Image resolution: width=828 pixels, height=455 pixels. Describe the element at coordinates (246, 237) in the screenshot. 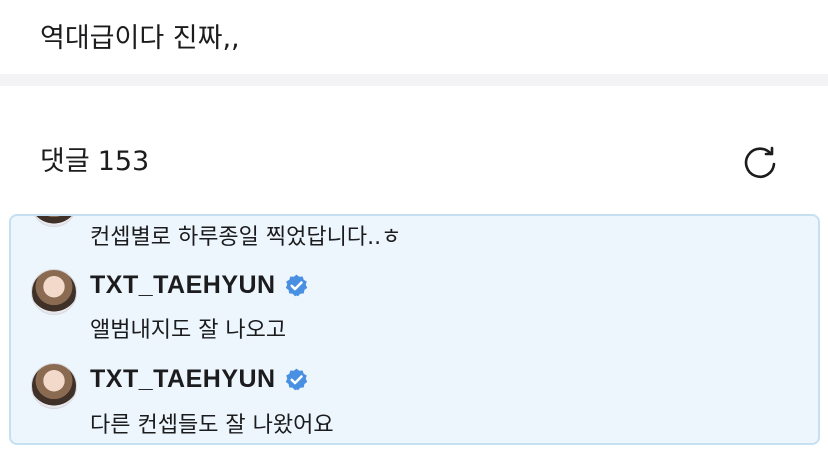

I see `comment-text: 컨셉별로 하루종일 찍었답니다..ㅎ` at that location.